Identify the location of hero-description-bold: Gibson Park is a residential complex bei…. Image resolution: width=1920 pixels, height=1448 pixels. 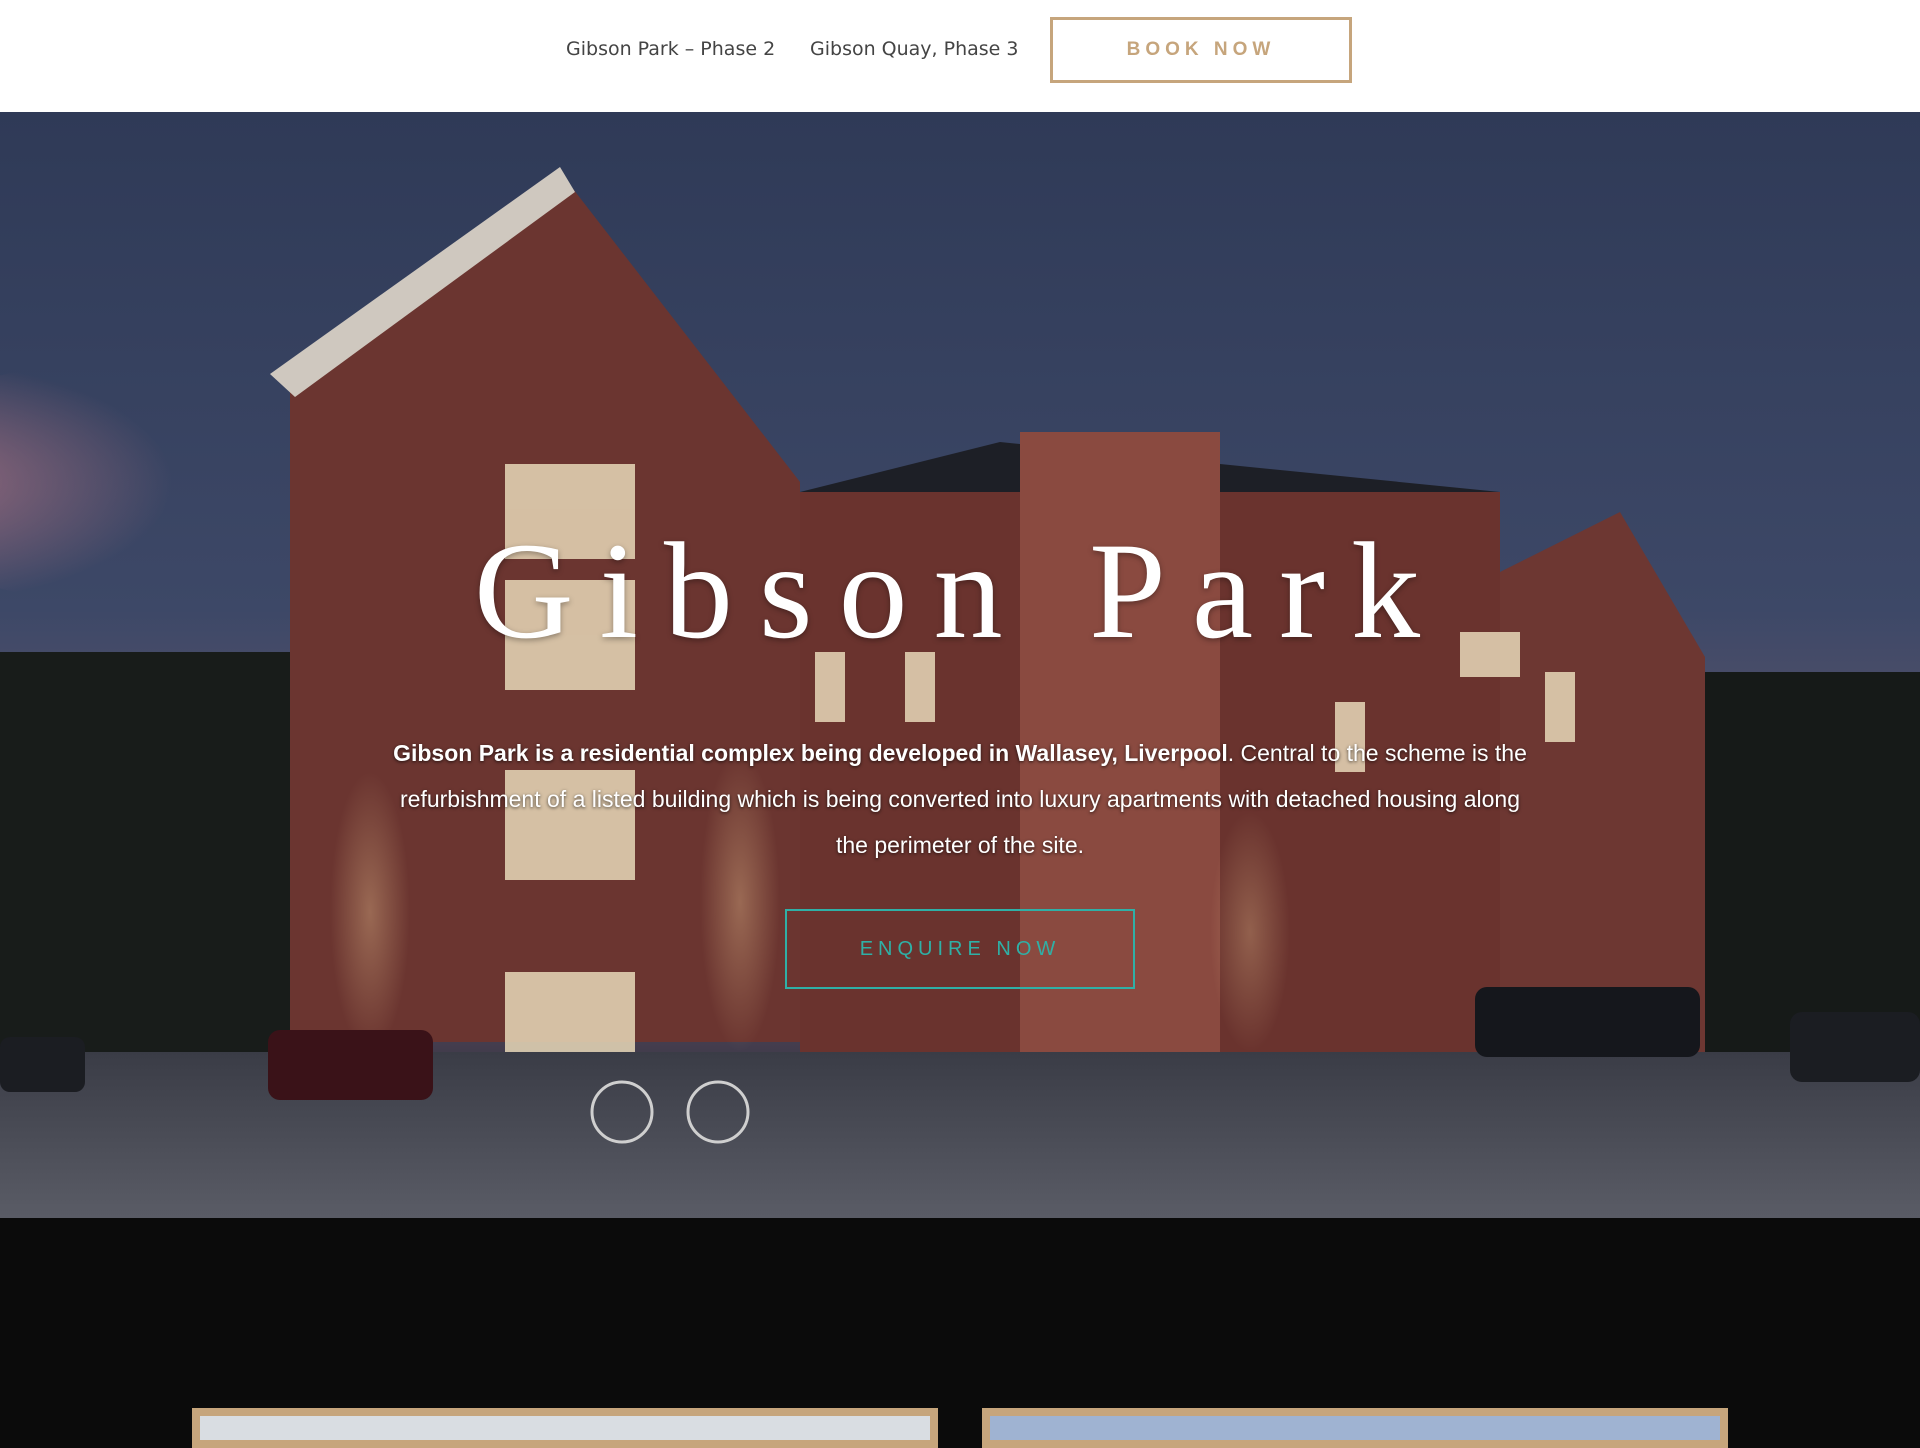
(810, 753).